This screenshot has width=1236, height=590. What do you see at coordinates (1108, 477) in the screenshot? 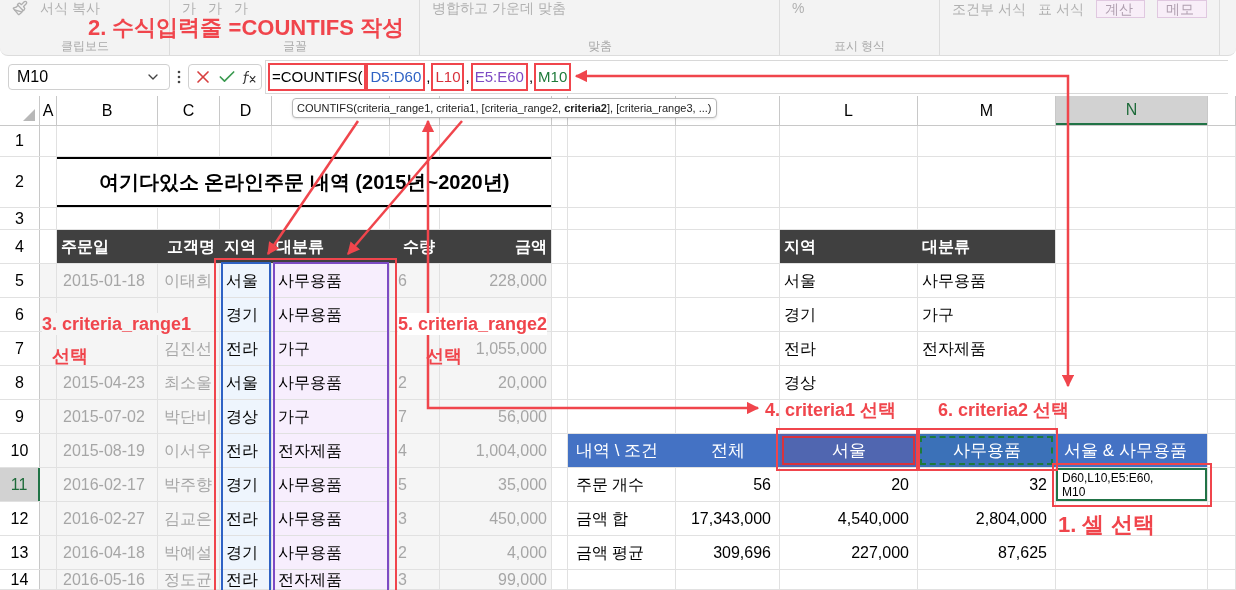
I see `formula-text: D60,L10,E5:E60,` at bounding box center [1108, 477].